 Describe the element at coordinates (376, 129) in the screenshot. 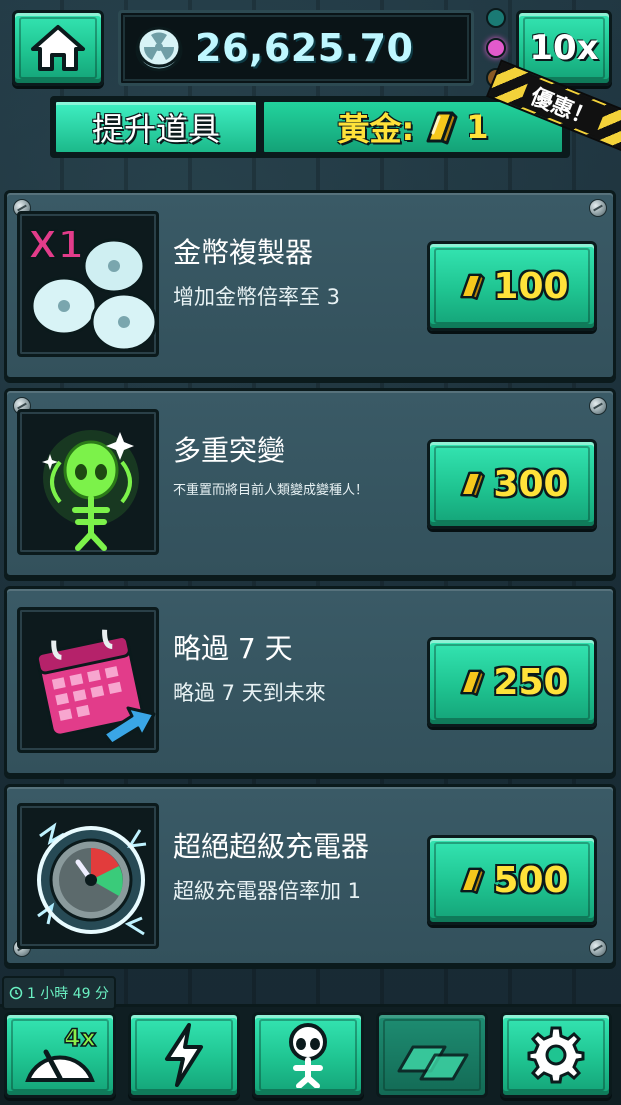

I see `gold-label: 黃金:` at that location.